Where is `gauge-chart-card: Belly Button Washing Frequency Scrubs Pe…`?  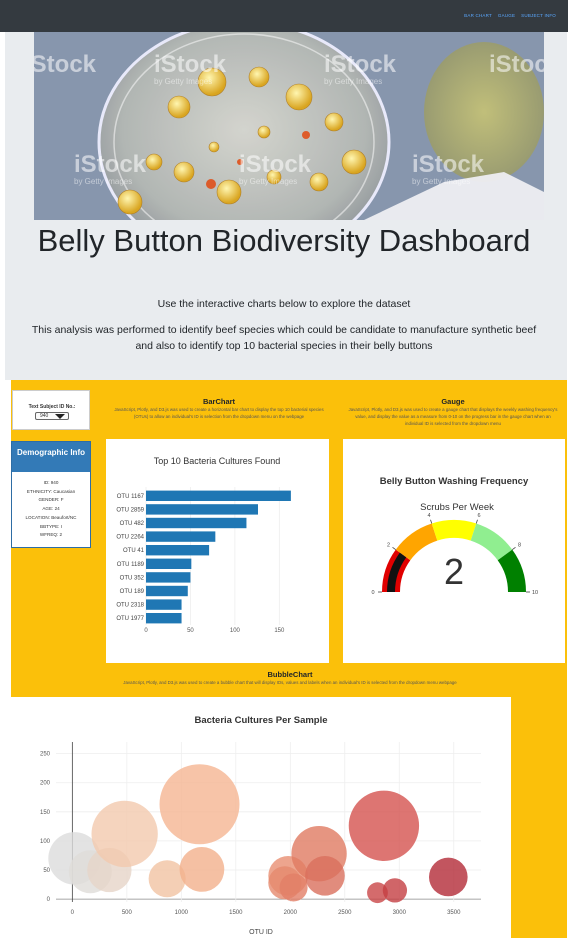 gauge-chart-card: Belly Button Washing Frequency Scrubs Pe… is located at coordinates (454, 551).